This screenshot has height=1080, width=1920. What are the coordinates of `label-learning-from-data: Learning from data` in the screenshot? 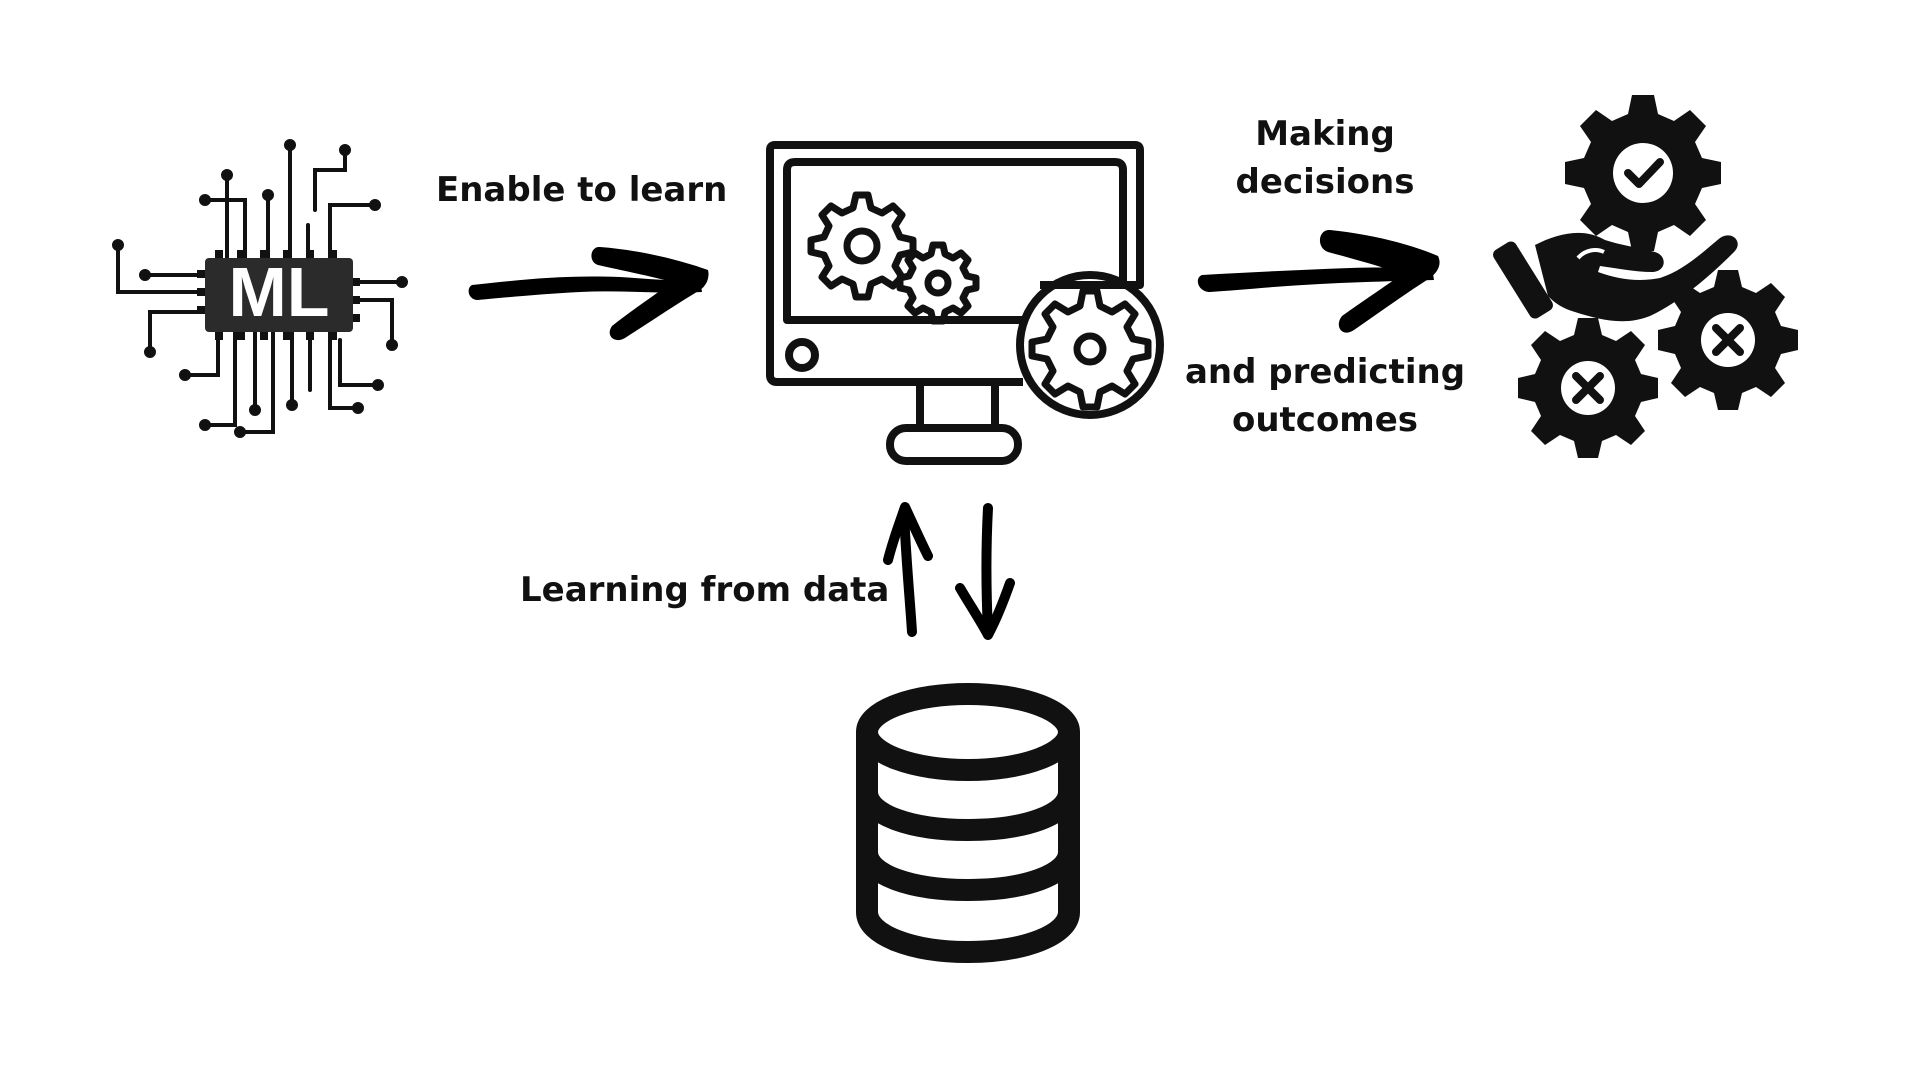 It's located at (705, 590).